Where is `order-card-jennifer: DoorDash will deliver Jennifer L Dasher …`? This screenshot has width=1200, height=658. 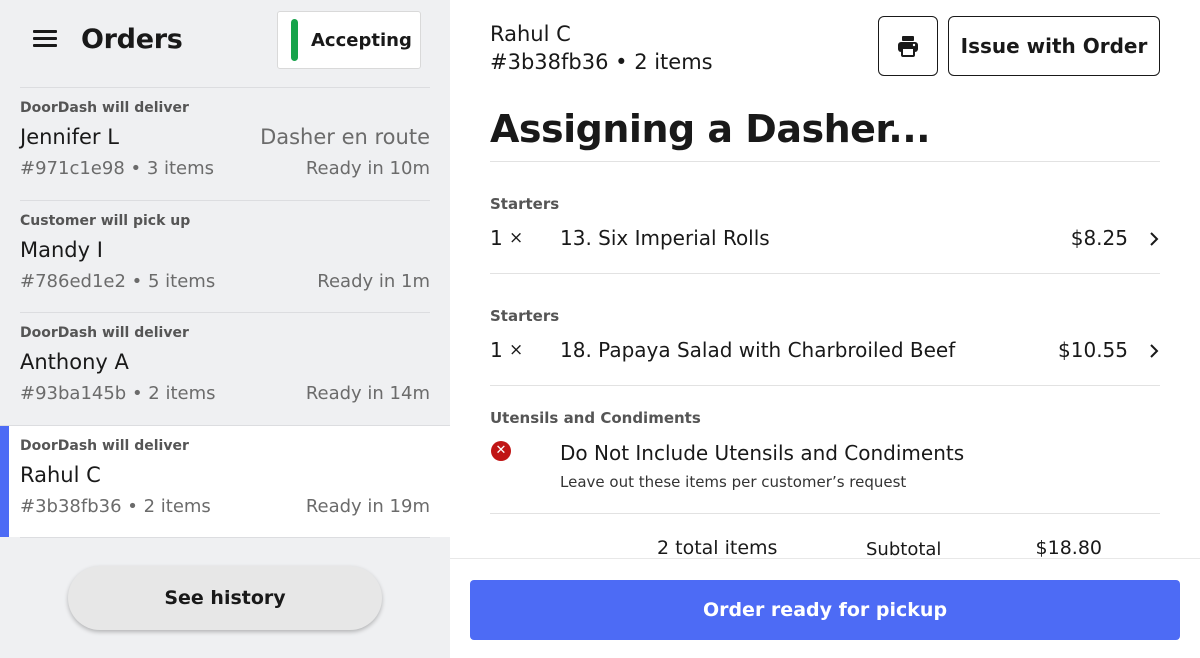
order-card-jennifer: DoorDash will deliver Jennifer L Dasher … is located at coordinates (225, 143).